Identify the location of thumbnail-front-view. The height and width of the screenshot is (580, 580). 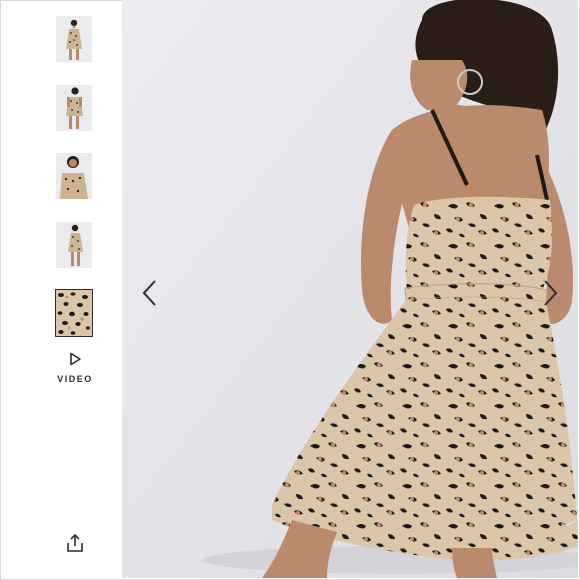
(74, 39).